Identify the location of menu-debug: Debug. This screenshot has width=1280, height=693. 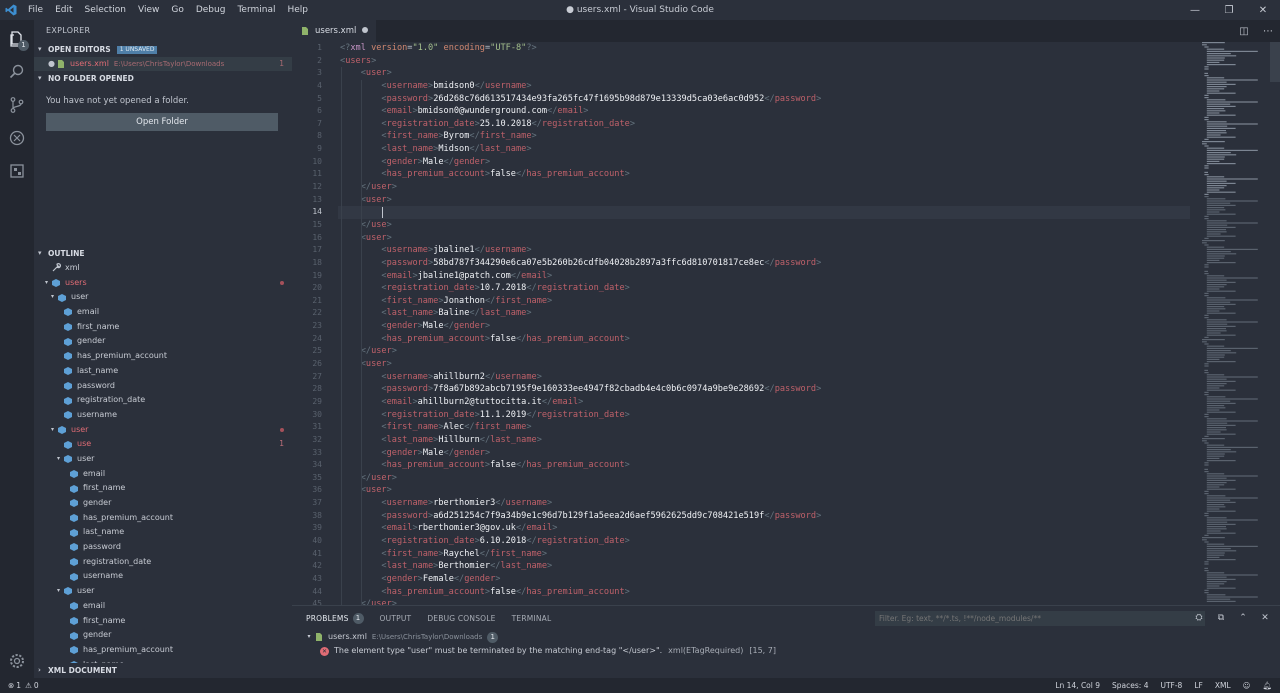
(211, 10).